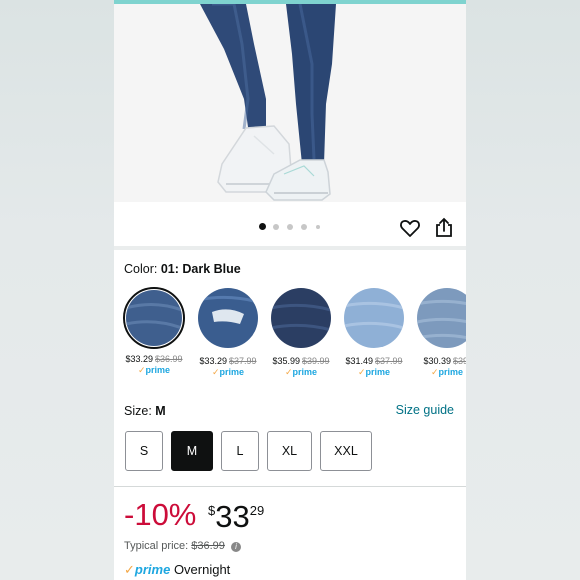 Image resolution: width=580 pixels, height=580 pixels. I want to click on size-option-m: M, so click(192, 451).